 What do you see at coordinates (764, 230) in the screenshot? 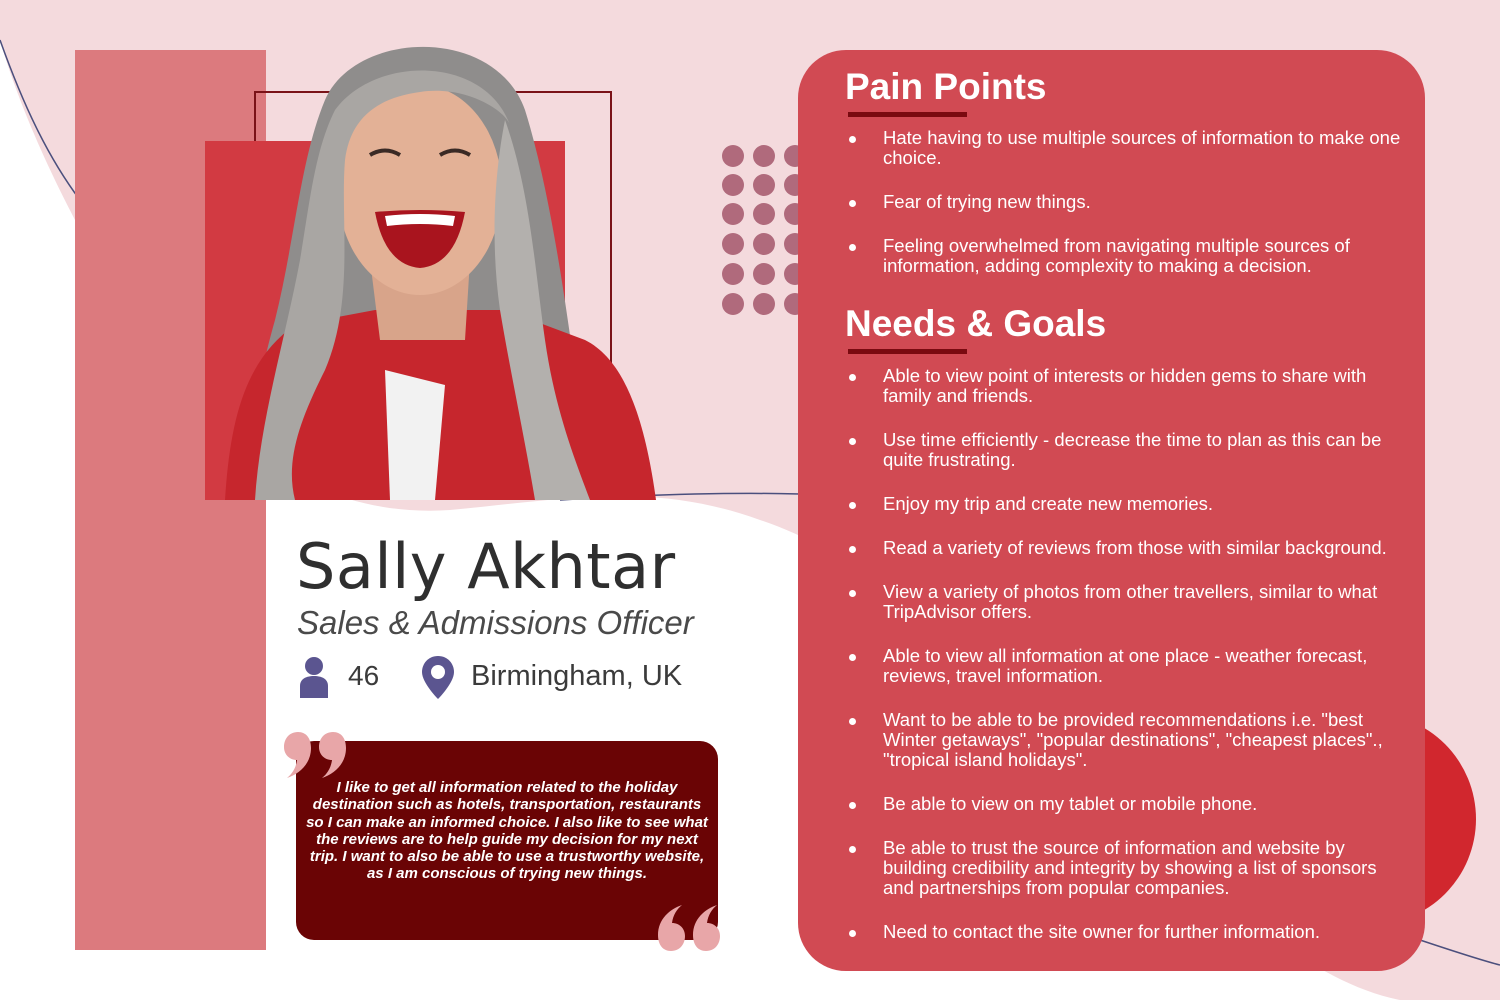
I see `dot-pattern` at bounding box center [764, 230].